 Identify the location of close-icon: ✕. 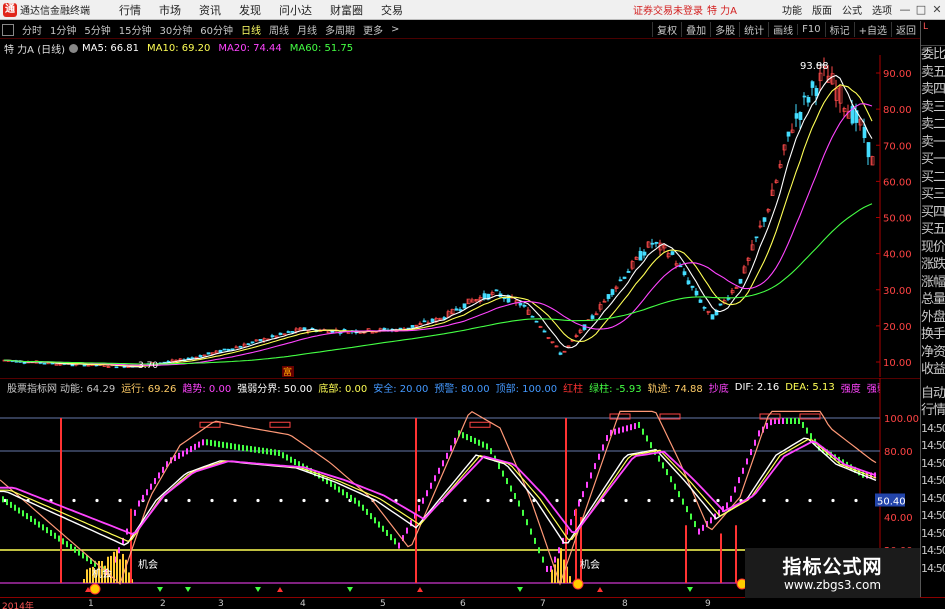
(937, 9).